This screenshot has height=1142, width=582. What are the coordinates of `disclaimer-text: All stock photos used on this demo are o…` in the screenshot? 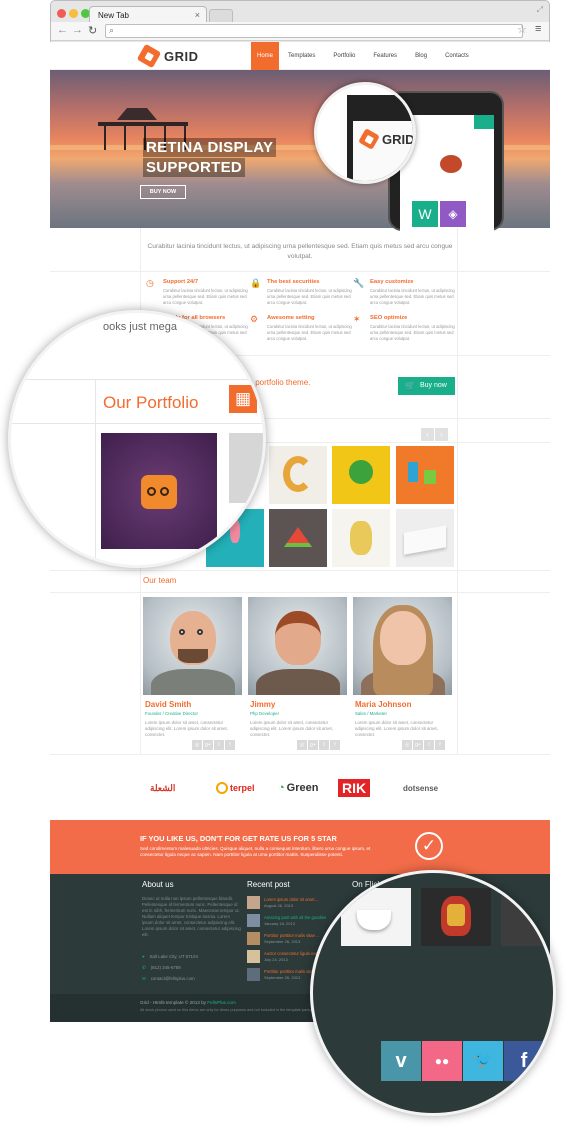 It's located at (229, 1010).